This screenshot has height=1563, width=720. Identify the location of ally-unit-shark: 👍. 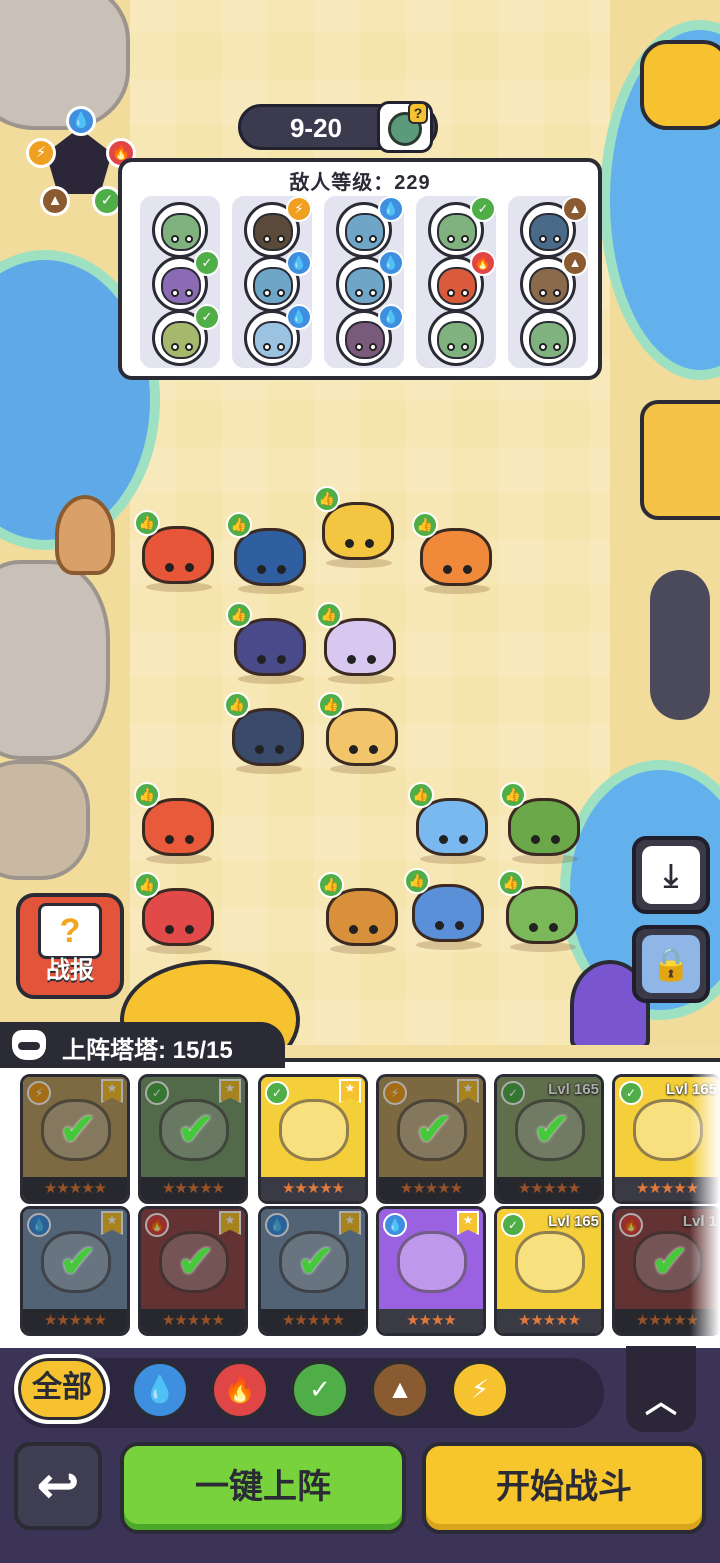
(267, 733).